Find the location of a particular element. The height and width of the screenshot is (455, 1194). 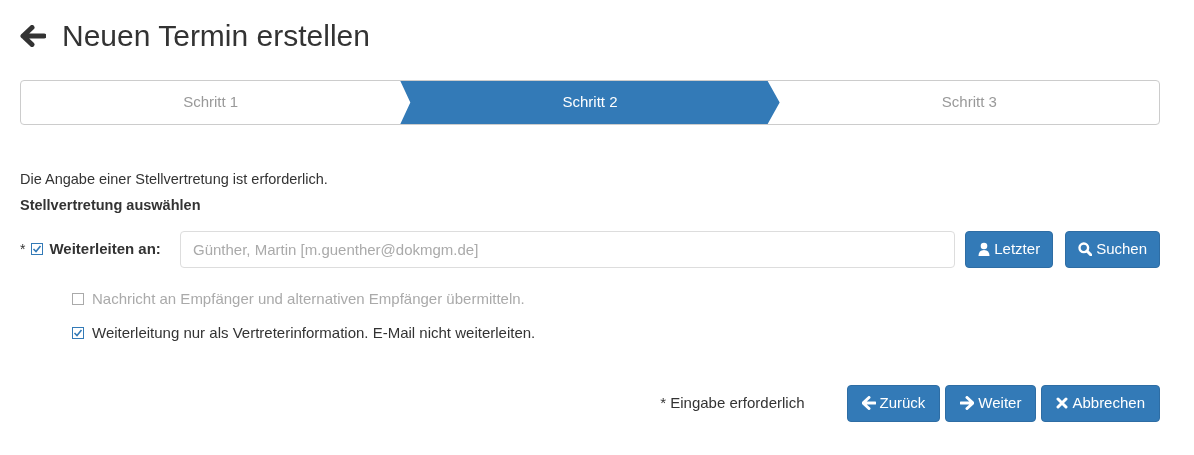

step-tab: Schritt 1 is located at coordinates (211, 102).